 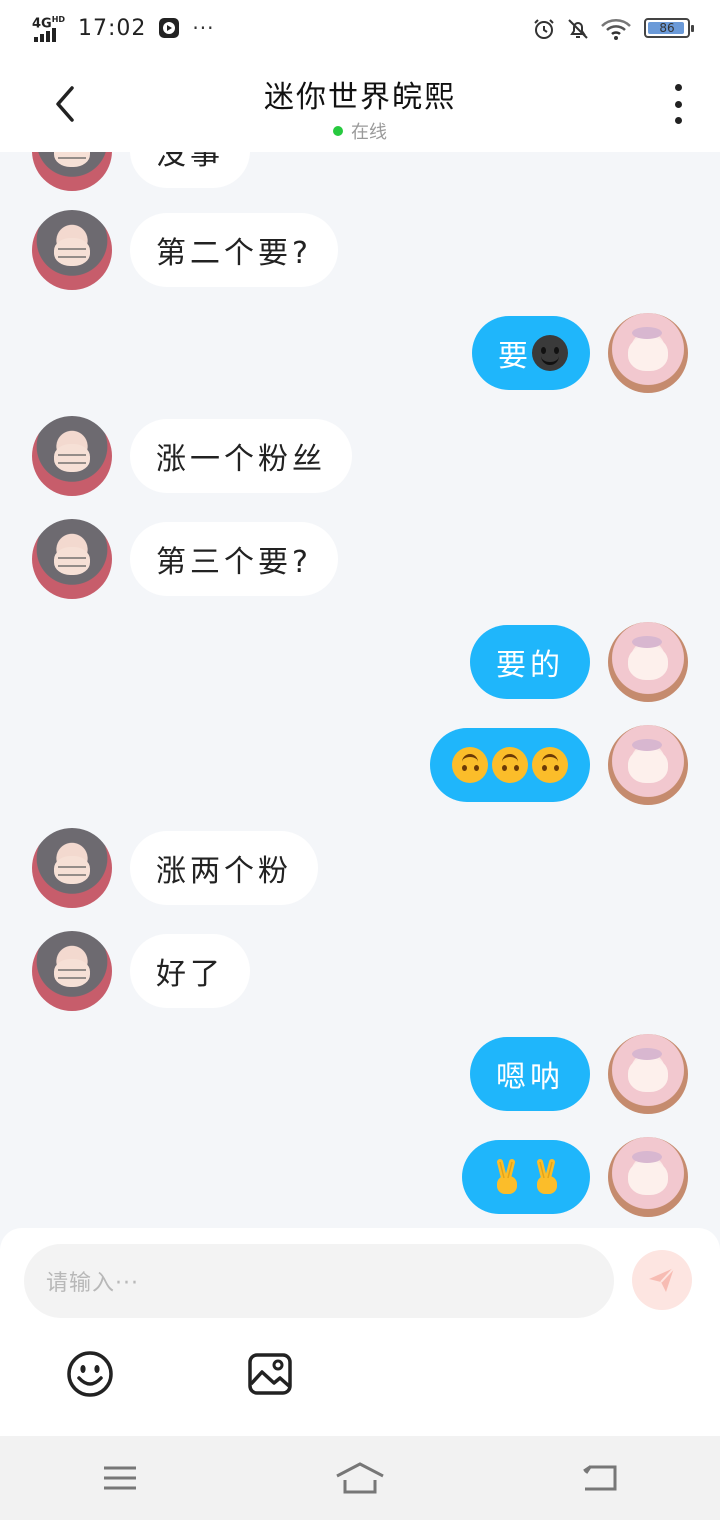 I want to click on message-row: 没事, so click(x=141, y=171).